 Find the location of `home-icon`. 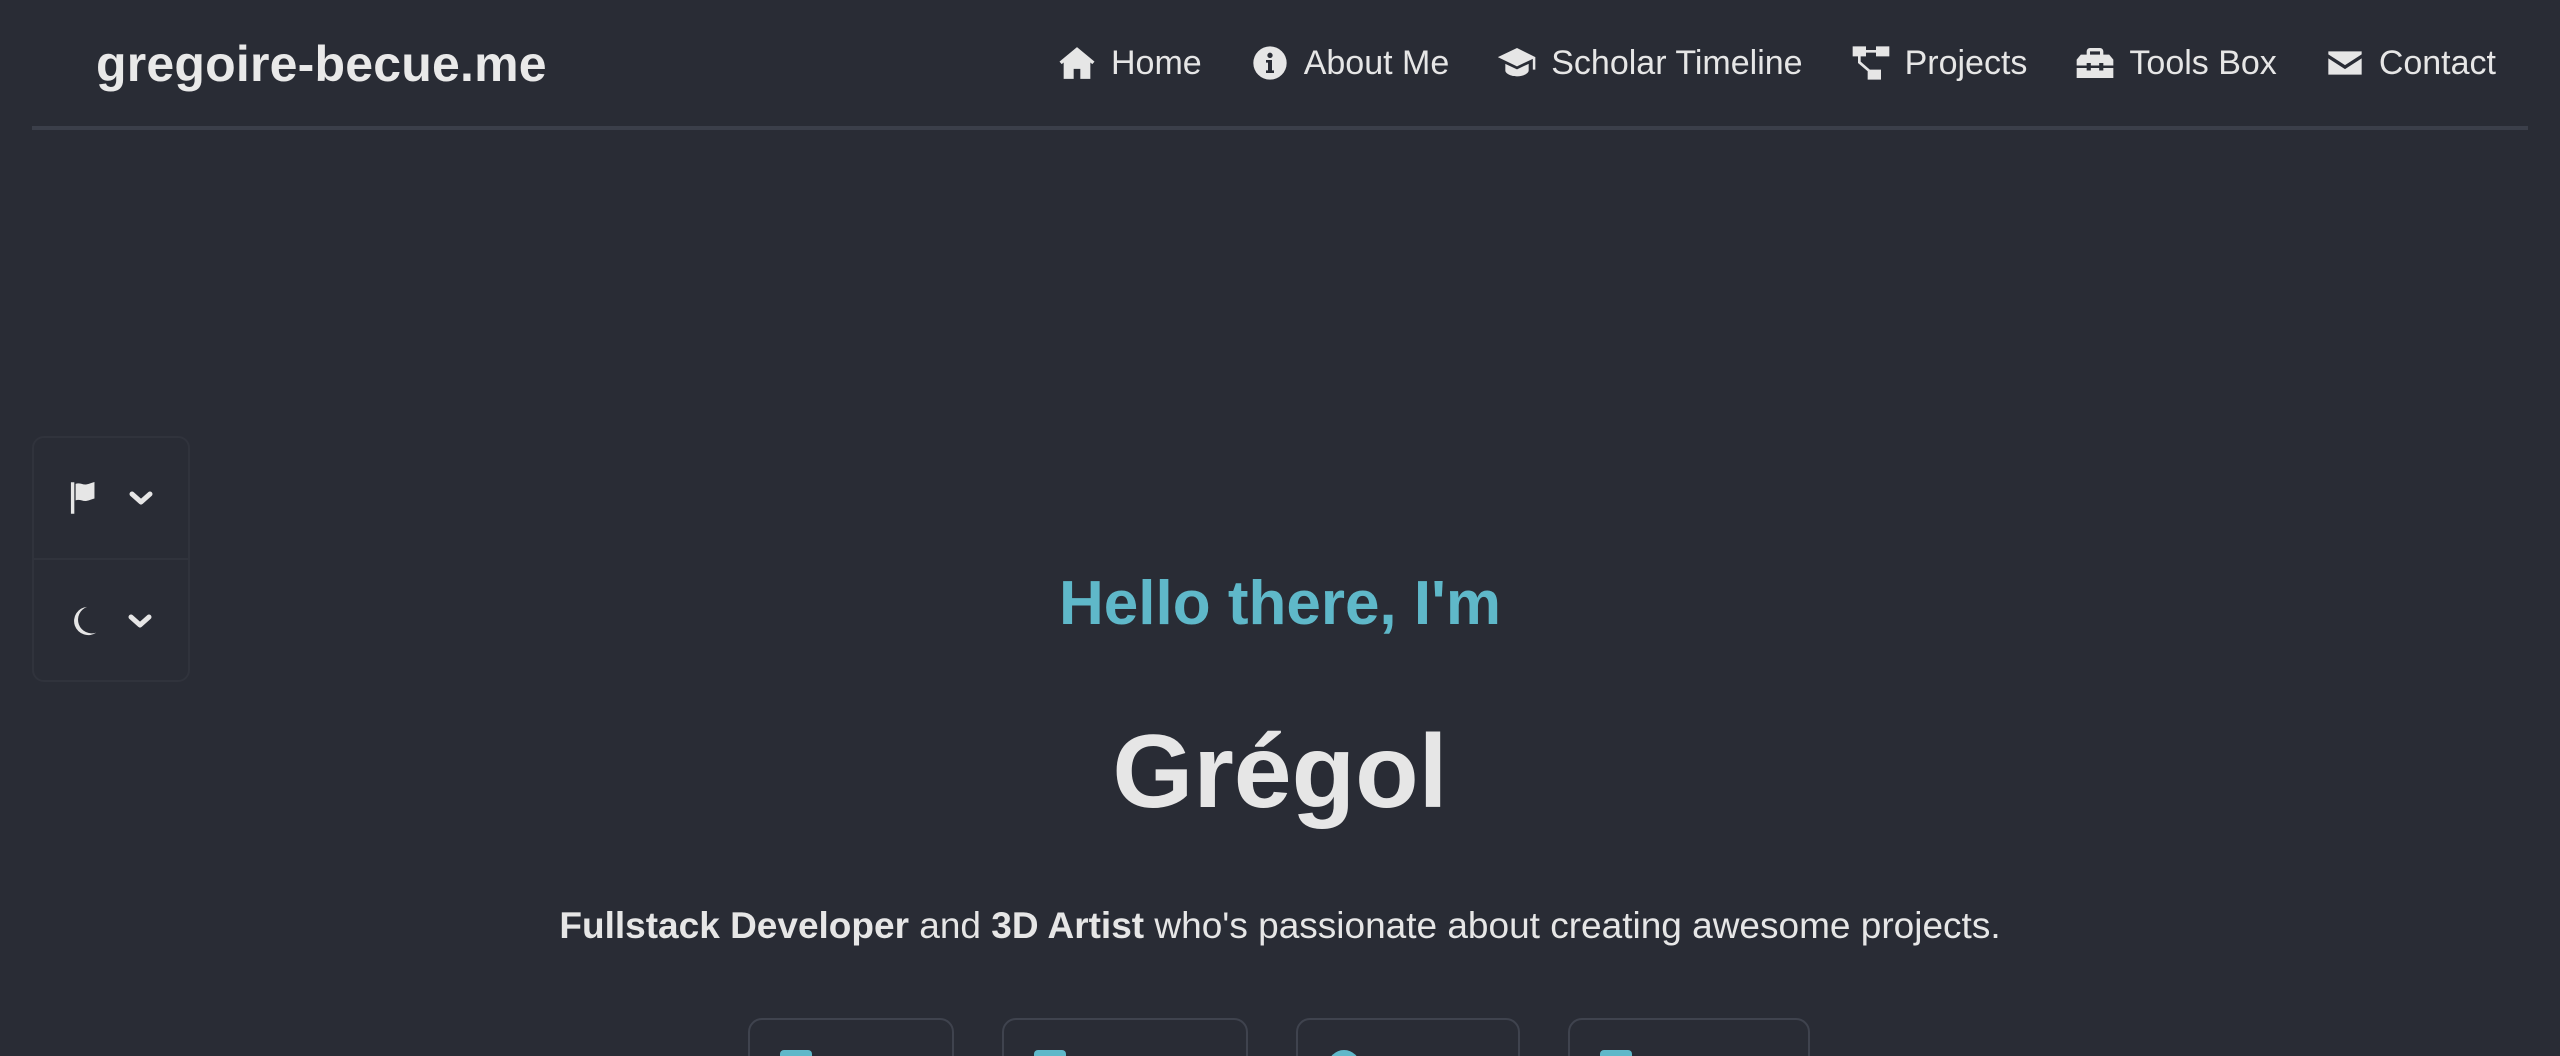

home-icon is located at coordinates (1077, 63).